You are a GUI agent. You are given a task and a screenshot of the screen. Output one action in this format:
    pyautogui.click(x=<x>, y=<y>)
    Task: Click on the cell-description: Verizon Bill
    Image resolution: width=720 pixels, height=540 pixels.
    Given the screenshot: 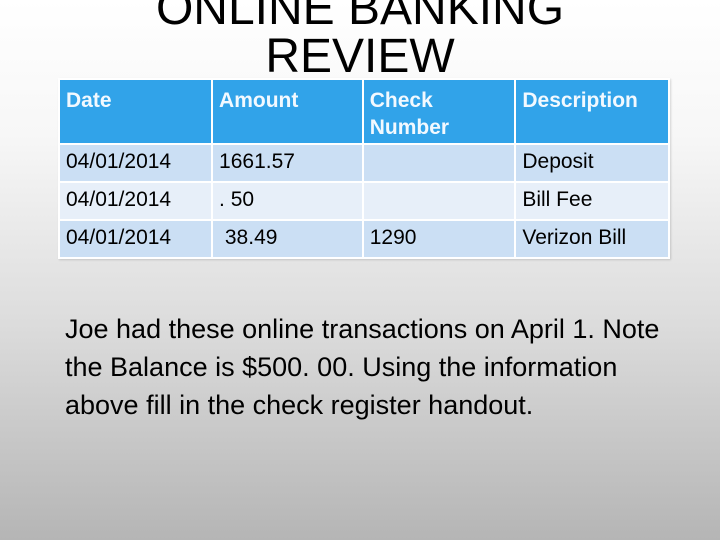 What is the action you would take?
    pyautogui.click(x=592, y=239)
    